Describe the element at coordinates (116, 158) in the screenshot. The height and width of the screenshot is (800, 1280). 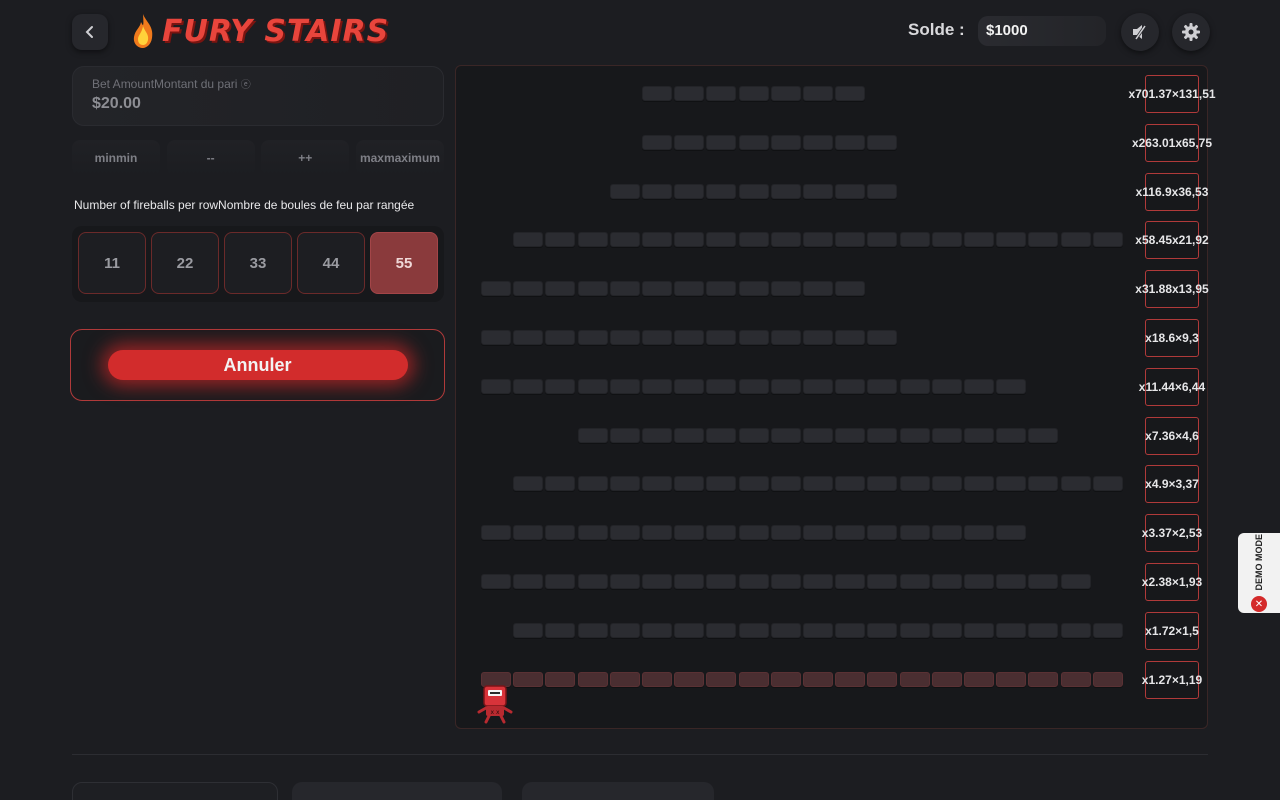
I see `min-button: minmin` at that location.